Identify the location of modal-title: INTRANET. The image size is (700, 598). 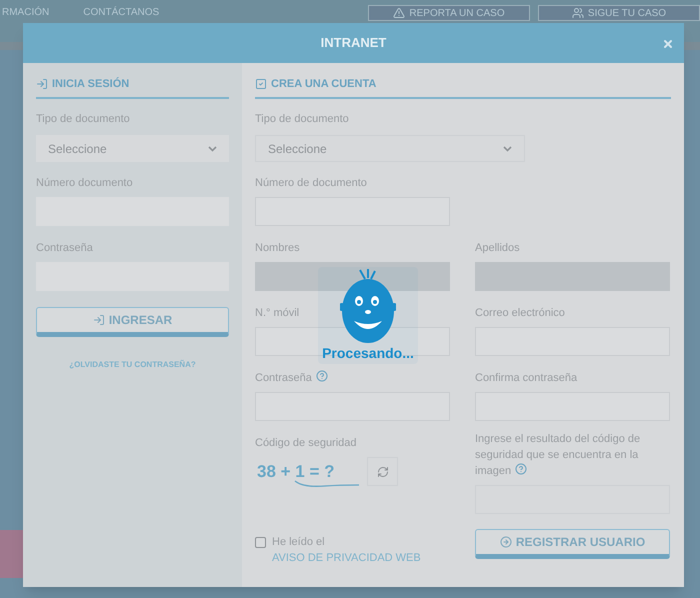
(353, 43).